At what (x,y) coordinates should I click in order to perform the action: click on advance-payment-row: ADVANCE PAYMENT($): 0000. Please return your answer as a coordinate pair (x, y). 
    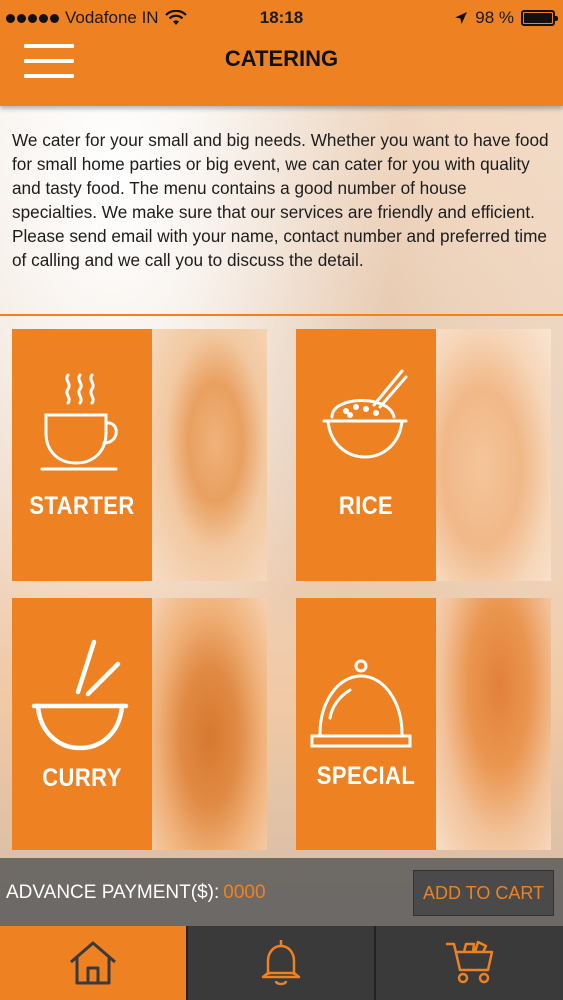
    Looking at the image, I should click on (136, 893).